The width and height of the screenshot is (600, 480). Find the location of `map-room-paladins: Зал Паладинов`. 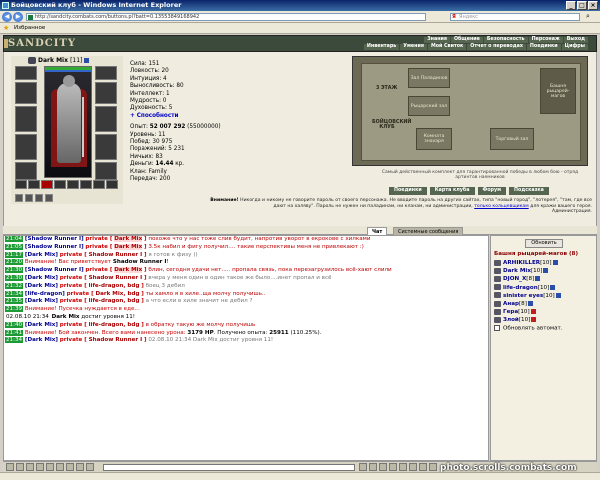

map-room-paladins: Зал Паладинов is located at coordinates (429, 78).